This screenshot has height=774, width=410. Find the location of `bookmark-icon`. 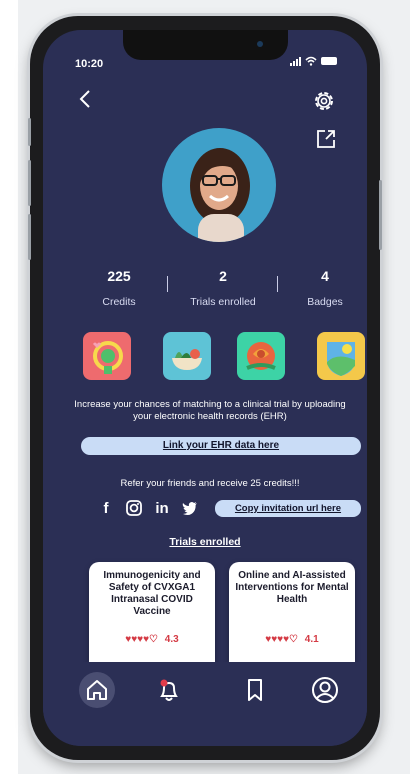

bookmark-icon is located at coordinates (255, 690).